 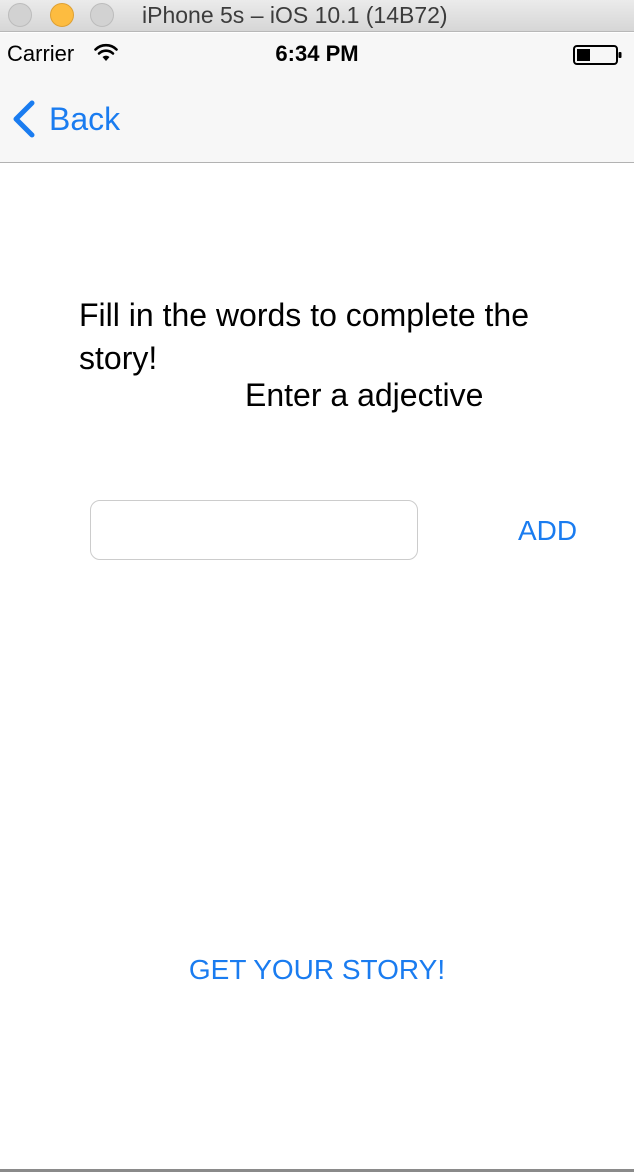 What do you see at coordinates (295, 15) in the screenshot?
I see `window-title: iPhone 5s – iOS 10.1 (14B72)` at bounding box center [295, 15].